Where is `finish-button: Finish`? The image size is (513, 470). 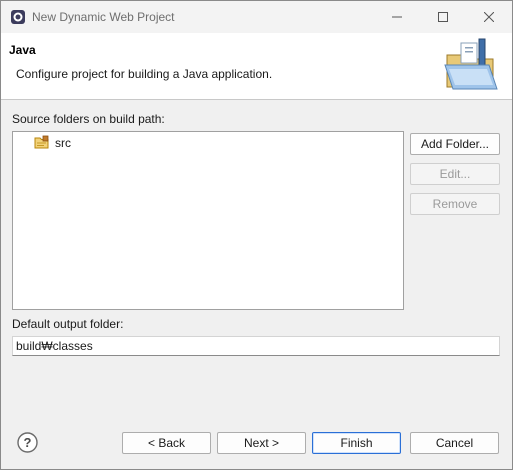
finish-button: Finish is located at coordinates (356, 443).